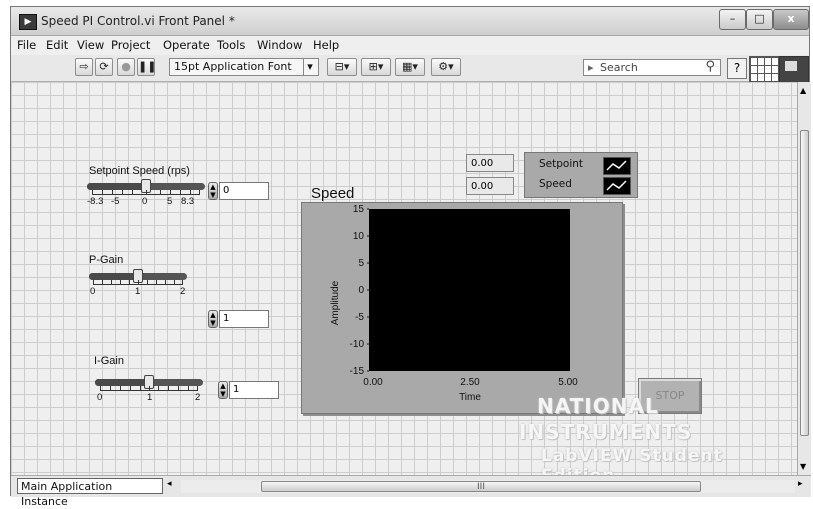 The image size is (813, 509). What do you see at coordinates (359, 209) in the screenshot?
I see `y-tick-label: 15` at bounding box center [359, 209].